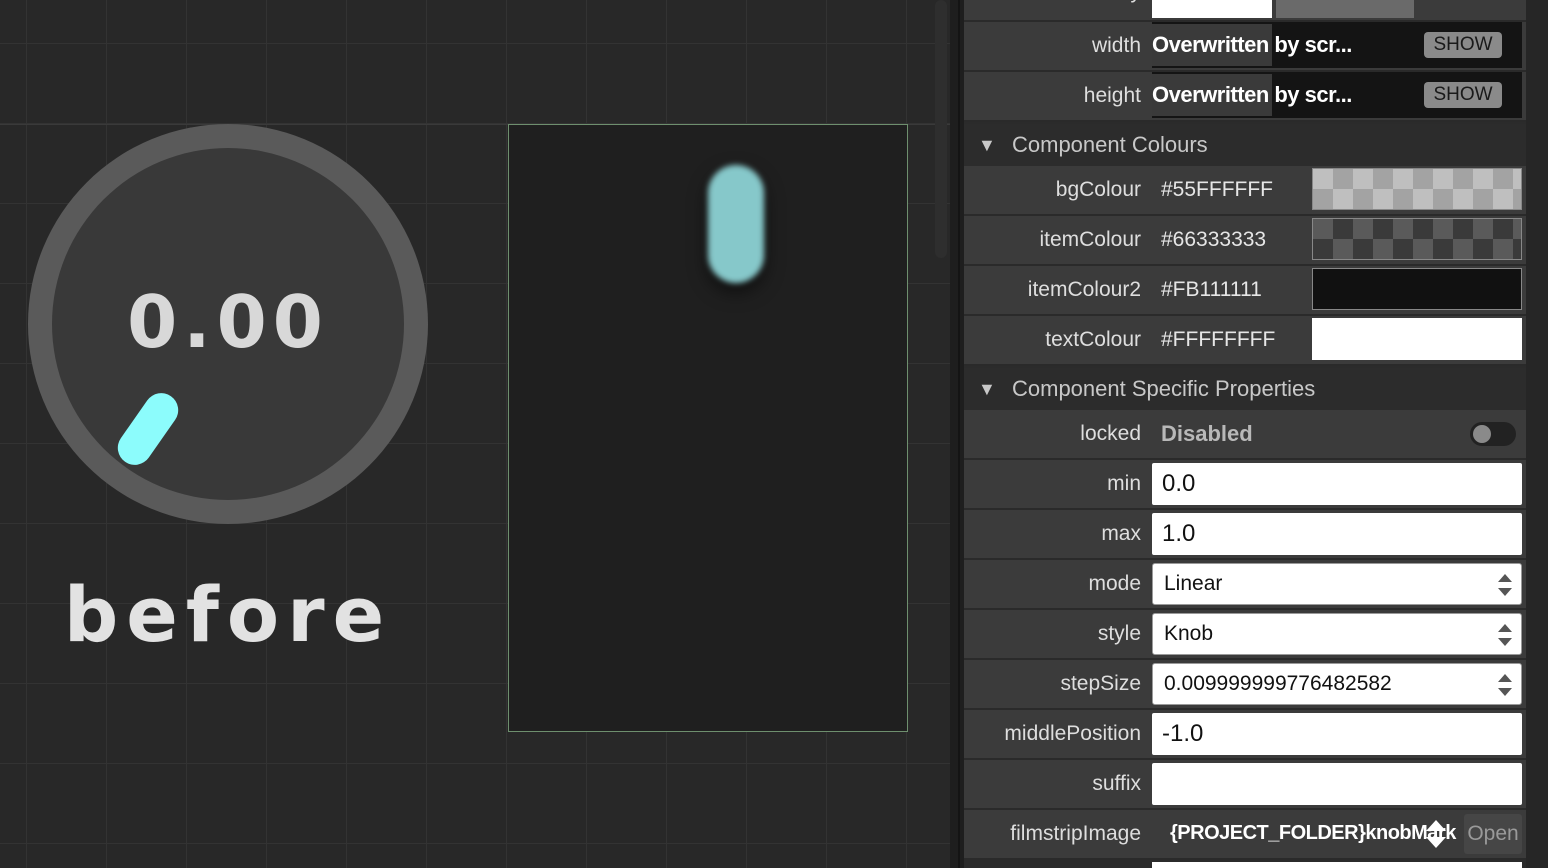 This screenshot has height=868, width=1548. I want to click on width-overwritten-field: Overwritten by scr... SHOW, so click(1337, 45).